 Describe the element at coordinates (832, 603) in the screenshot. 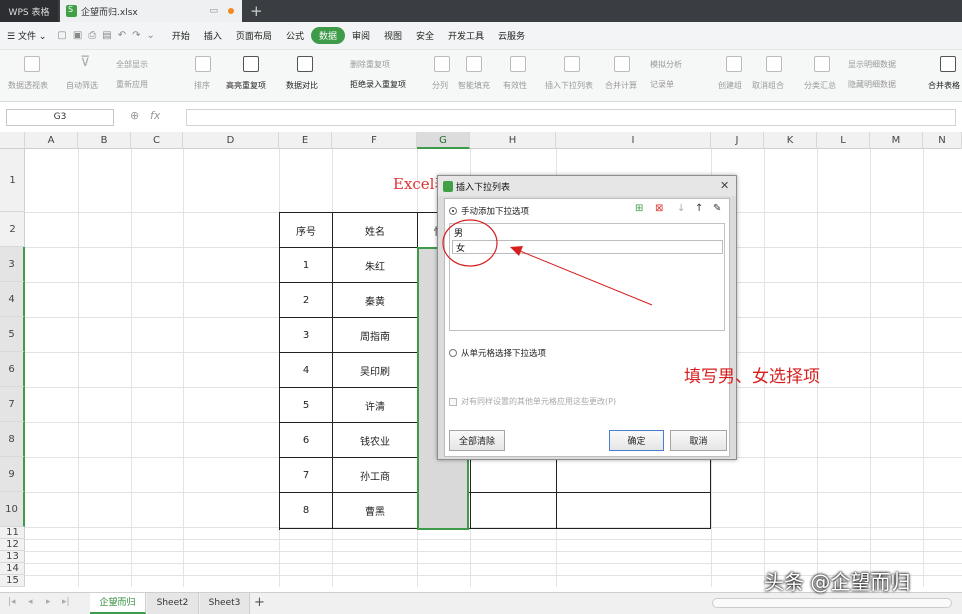

I see `horizontal-scrollbar` at that location.